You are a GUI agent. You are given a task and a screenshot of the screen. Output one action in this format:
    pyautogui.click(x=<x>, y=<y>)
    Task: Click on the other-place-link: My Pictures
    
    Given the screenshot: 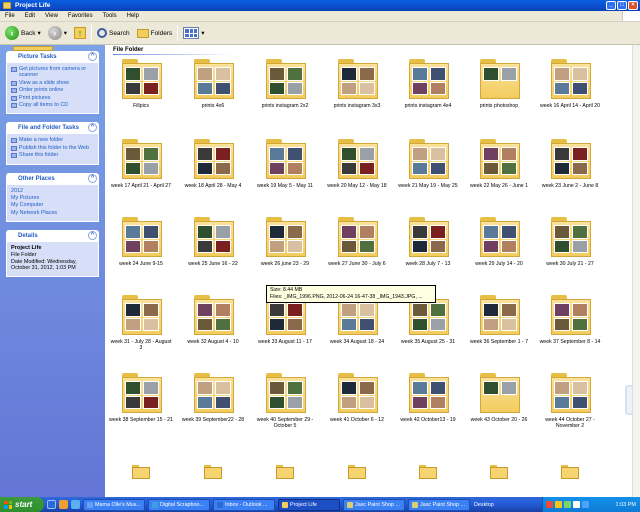 What is the action you would take?
    pyautogui.click(x=52, y=123)
    